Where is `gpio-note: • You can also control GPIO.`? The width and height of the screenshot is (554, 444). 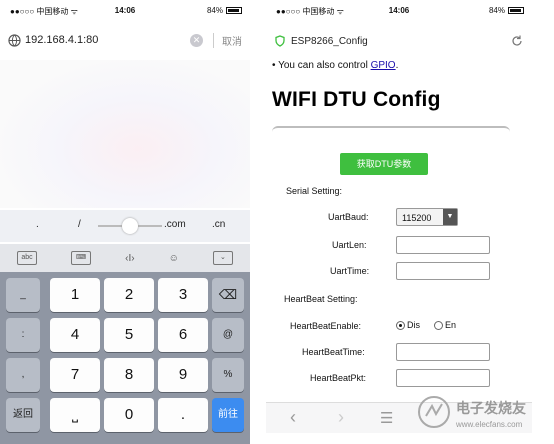
gpio-note: • You can also control GPIO. is located at coordinates (335, 65).